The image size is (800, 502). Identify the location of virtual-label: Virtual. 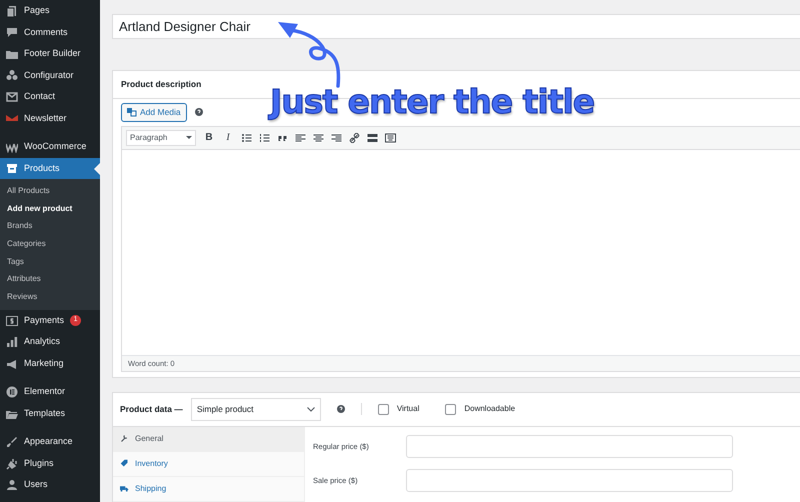
(408, 409).